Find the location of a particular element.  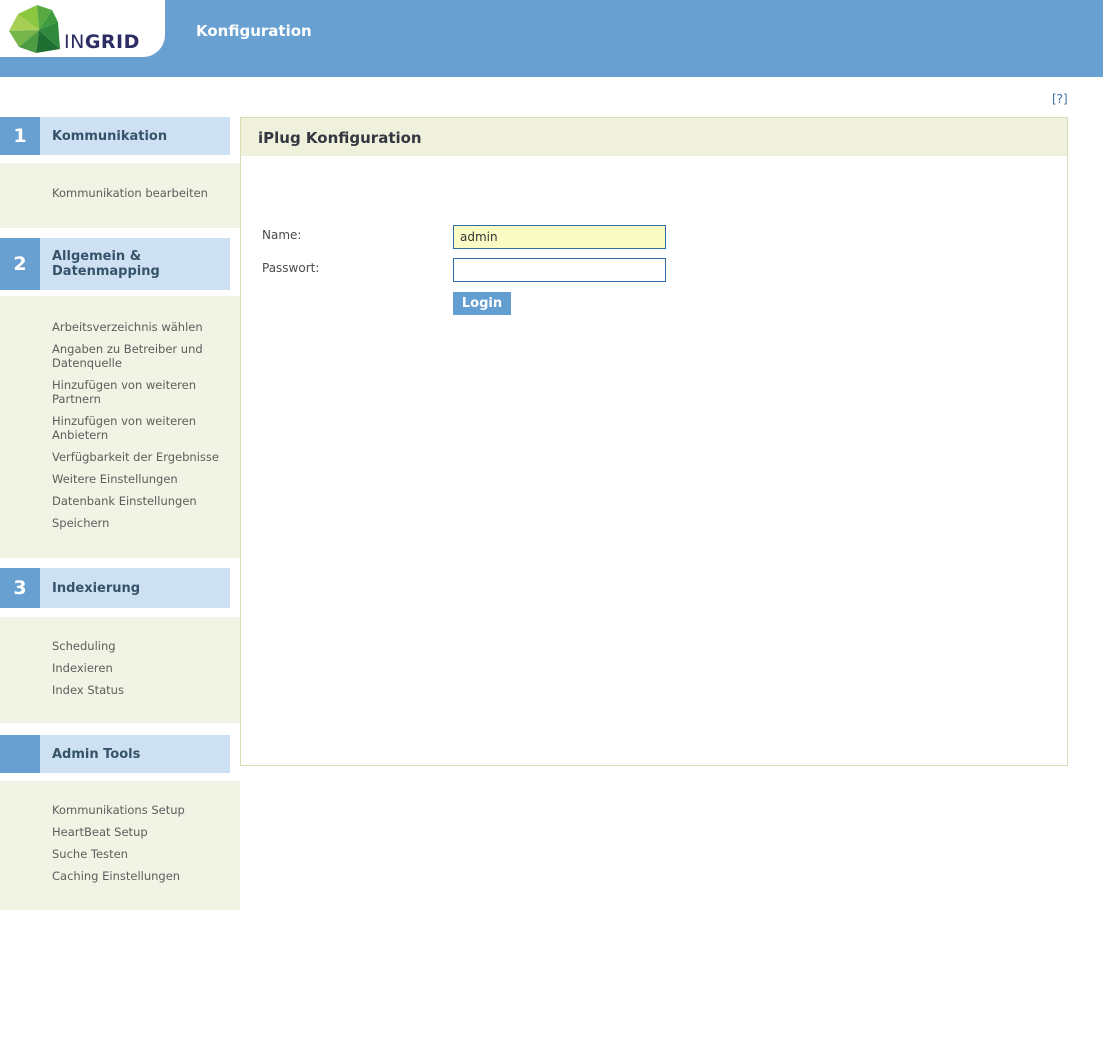

section-number-3: 3 is located at coordinates (20, 588).